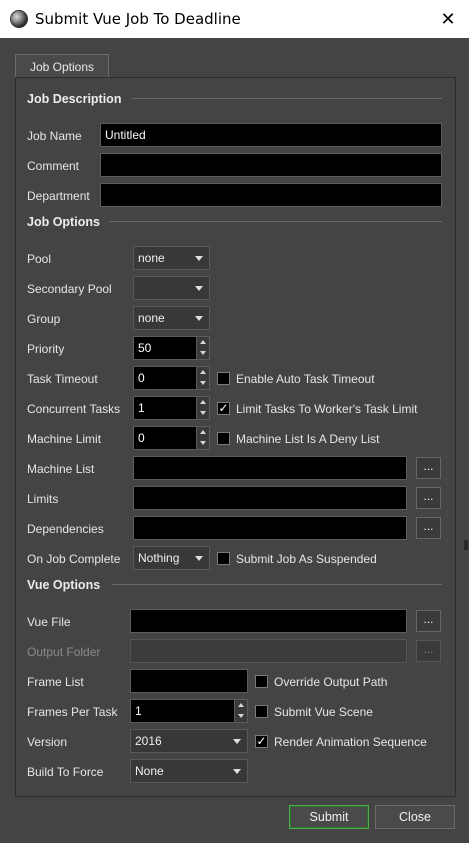  Describe the element at coordinates (65, 772) in the screenshot. I see `build-to-force-label: Build To Force` at that location.